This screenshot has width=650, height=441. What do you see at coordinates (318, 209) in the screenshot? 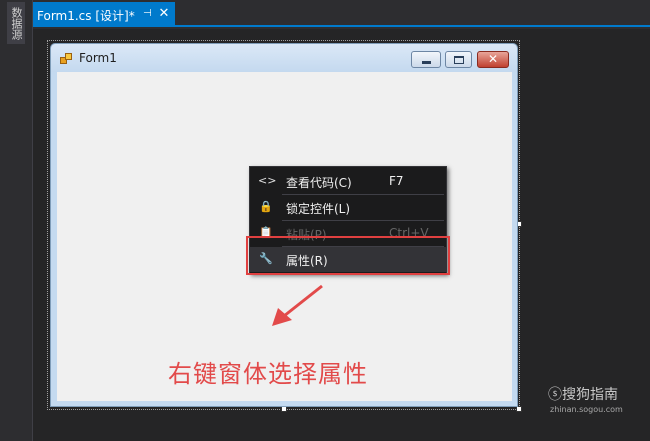
I see `menu-item-label: 锁定控件(L)` at bounding box center [318, 209].